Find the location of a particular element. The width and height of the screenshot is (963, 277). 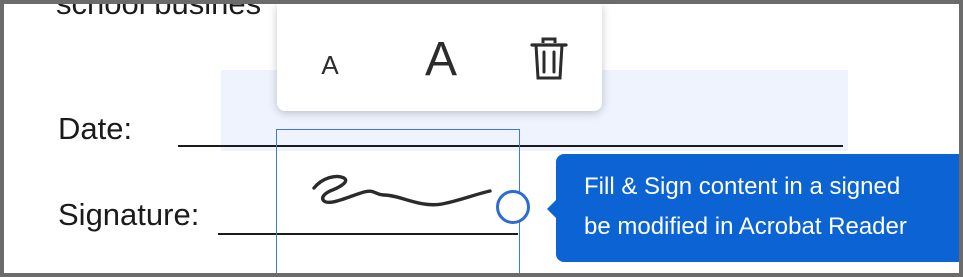

tooltip-line-1: Fill & Sign content in a signed is located at coordinates (742, 186).